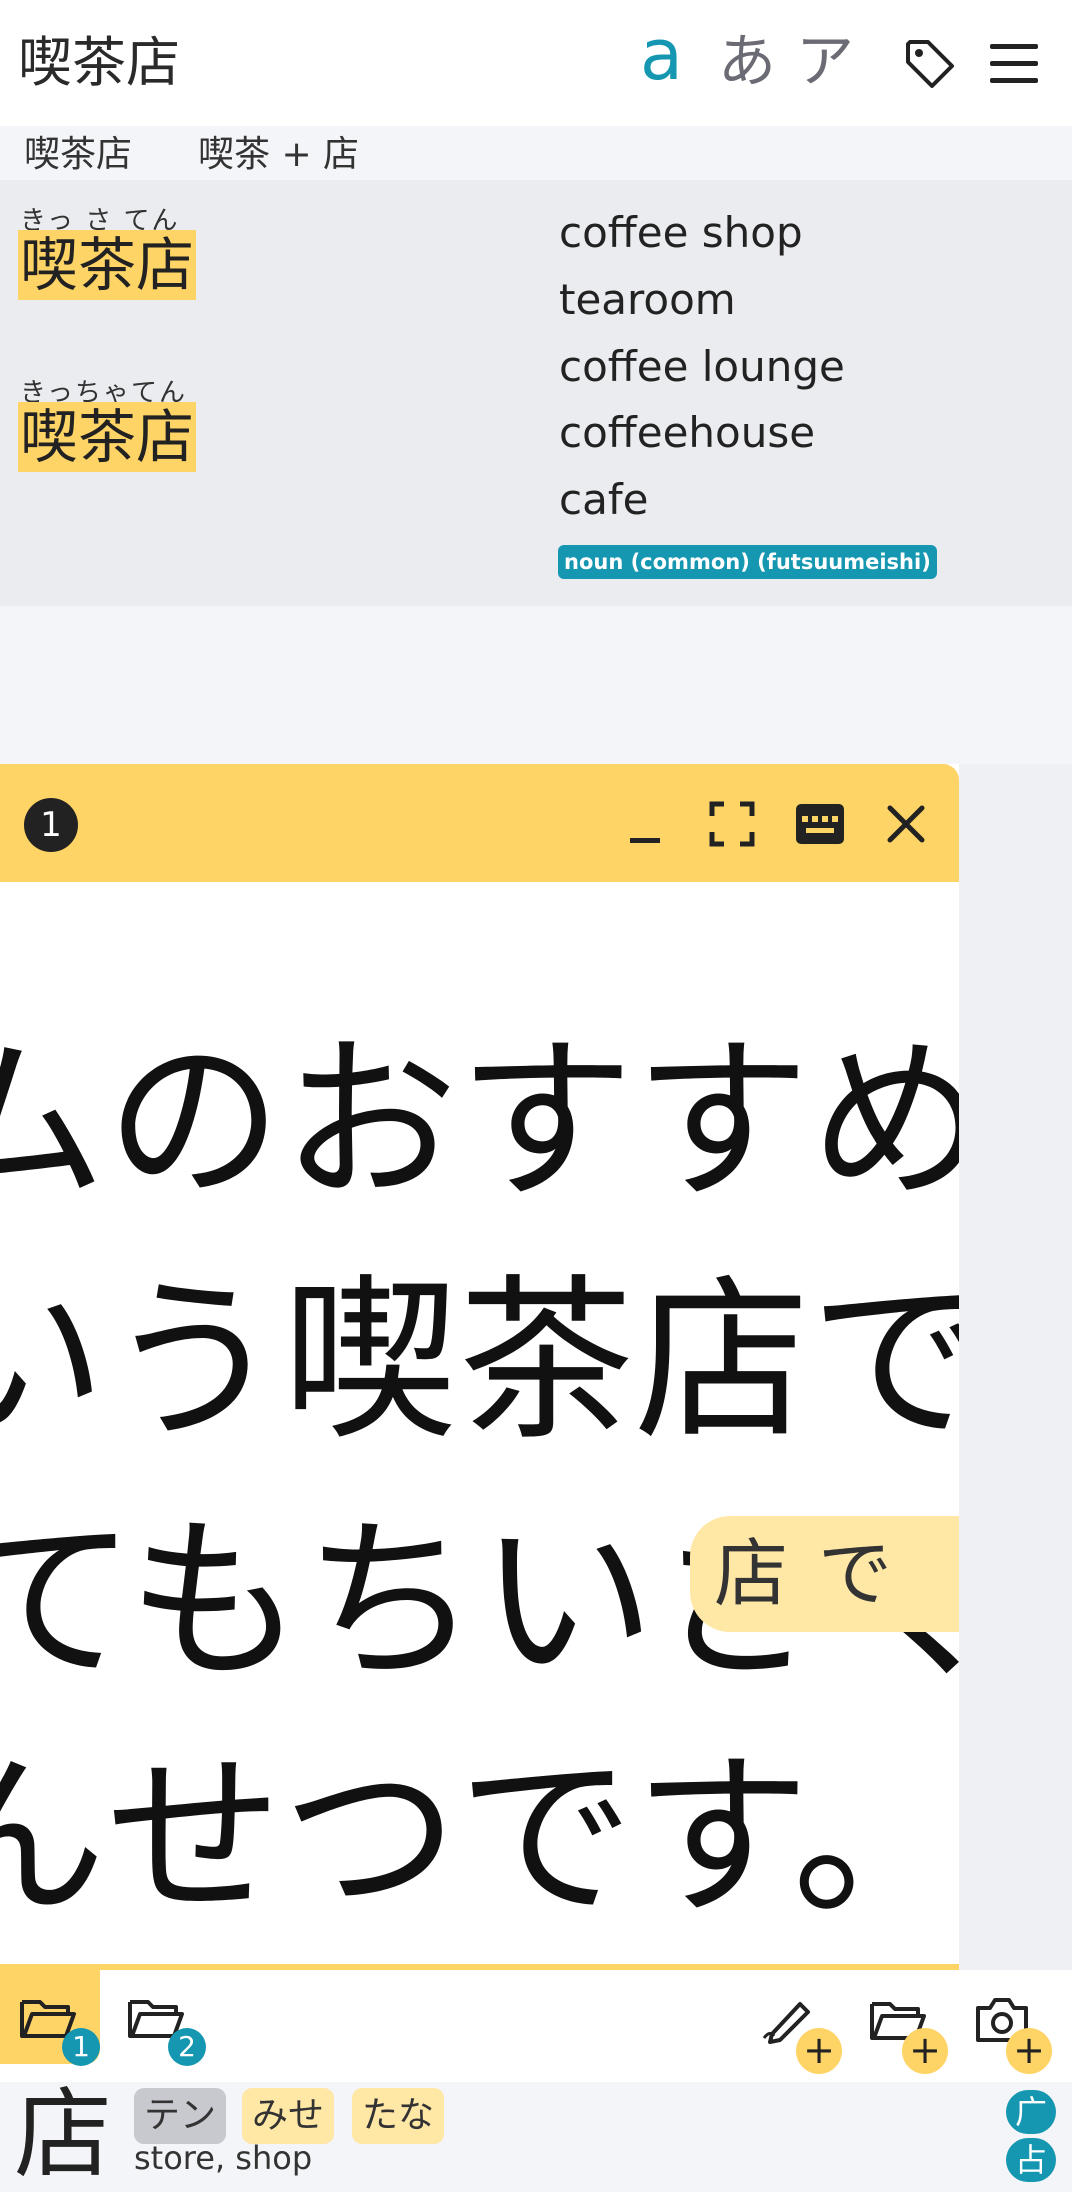 This screenshot has height=2192, width=1072. I want to click on keyboard-icon, so click(820, 824).